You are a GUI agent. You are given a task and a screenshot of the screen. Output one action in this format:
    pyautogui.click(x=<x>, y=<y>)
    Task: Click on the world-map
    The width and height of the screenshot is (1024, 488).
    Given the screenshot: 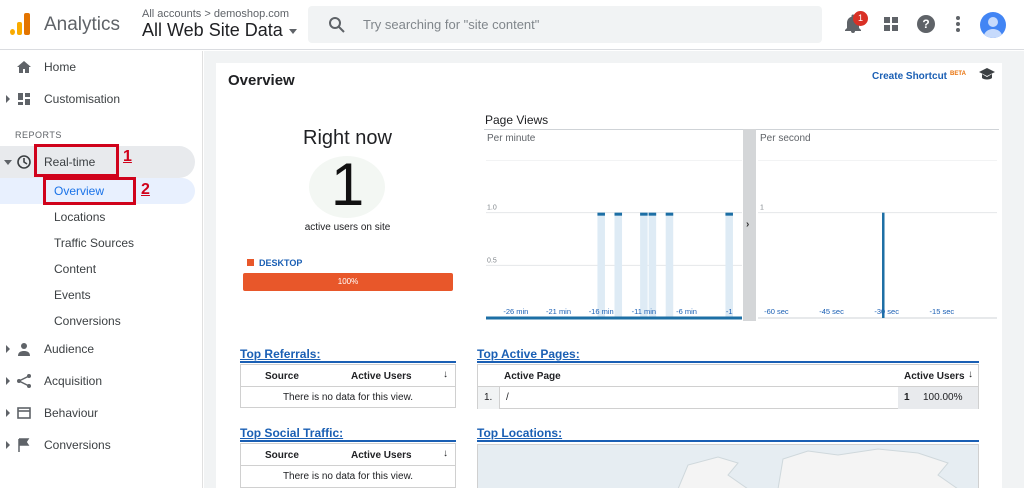 What is the action you would take?
    pyautogui.click(x=728, y=466)
    